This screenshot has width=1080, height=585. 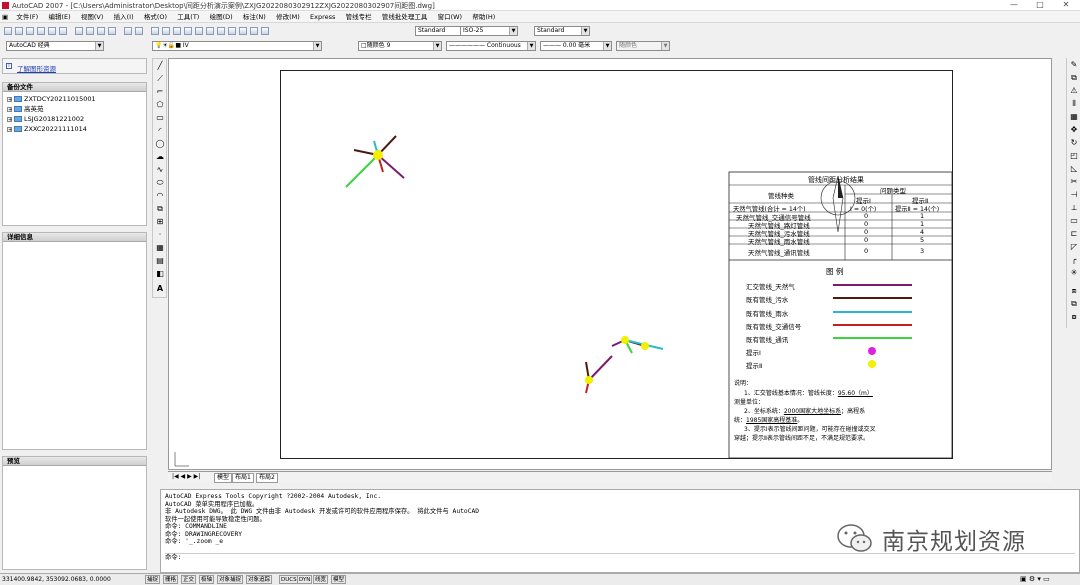 I want to click on tab-layout2: 布局2, so click(x=267, y=478).